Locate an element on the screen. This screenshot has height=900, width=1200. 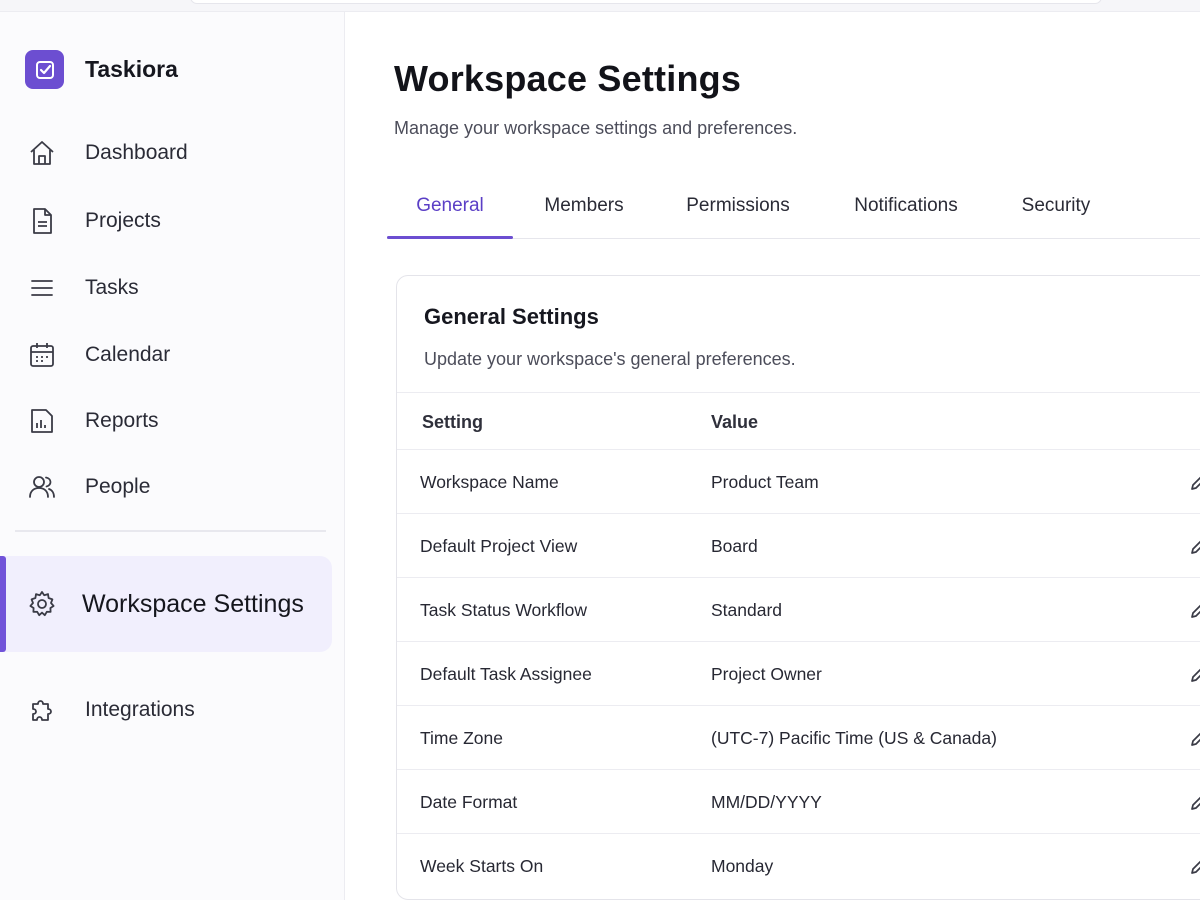
sidebar-item-reports: Reports is located at coordinates (172, 421).